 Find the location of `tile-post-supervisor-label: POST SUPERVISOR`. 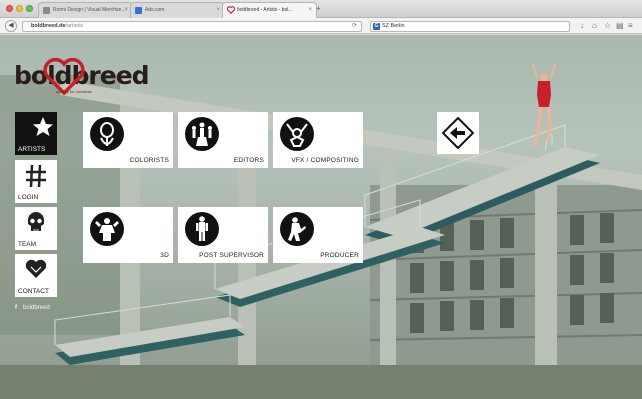

tile-post-supervisor-label: POST SUPERVISOR is located at coordinates (231, 255).